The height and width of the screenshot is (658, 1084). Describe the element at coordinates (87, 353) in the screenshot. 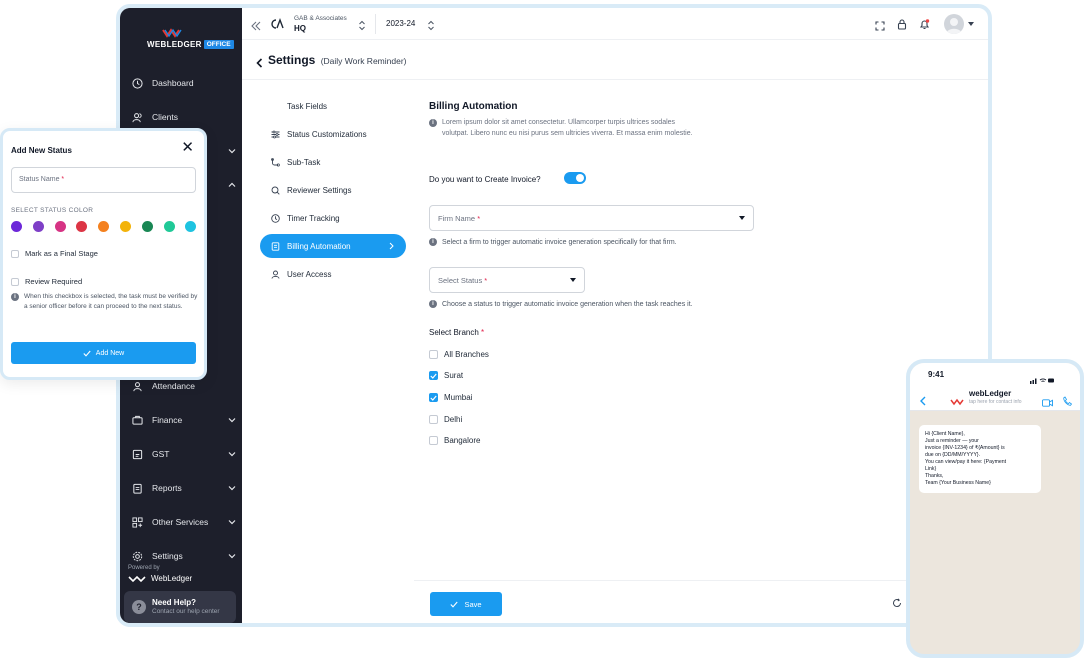

I see `check-icon` at that location.